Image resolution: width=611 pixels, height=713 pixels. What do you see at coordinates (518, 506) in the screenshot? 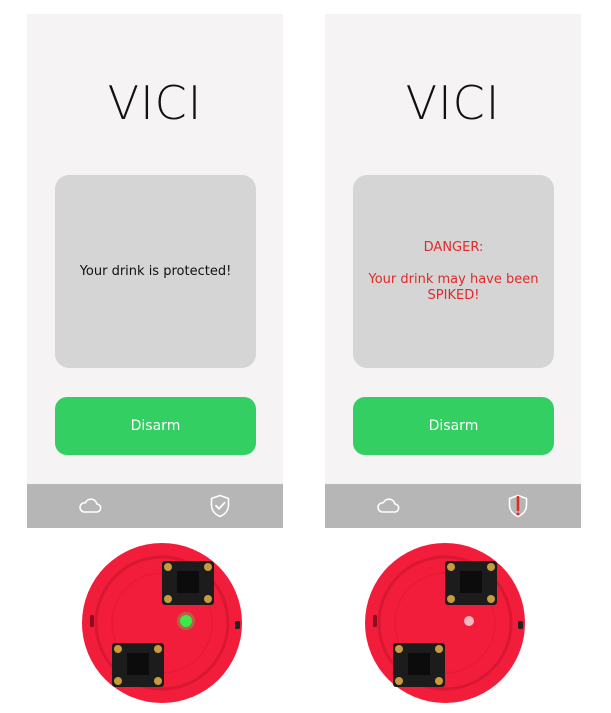
I see `shield-alert-icon` at bounding box center [518, 506].